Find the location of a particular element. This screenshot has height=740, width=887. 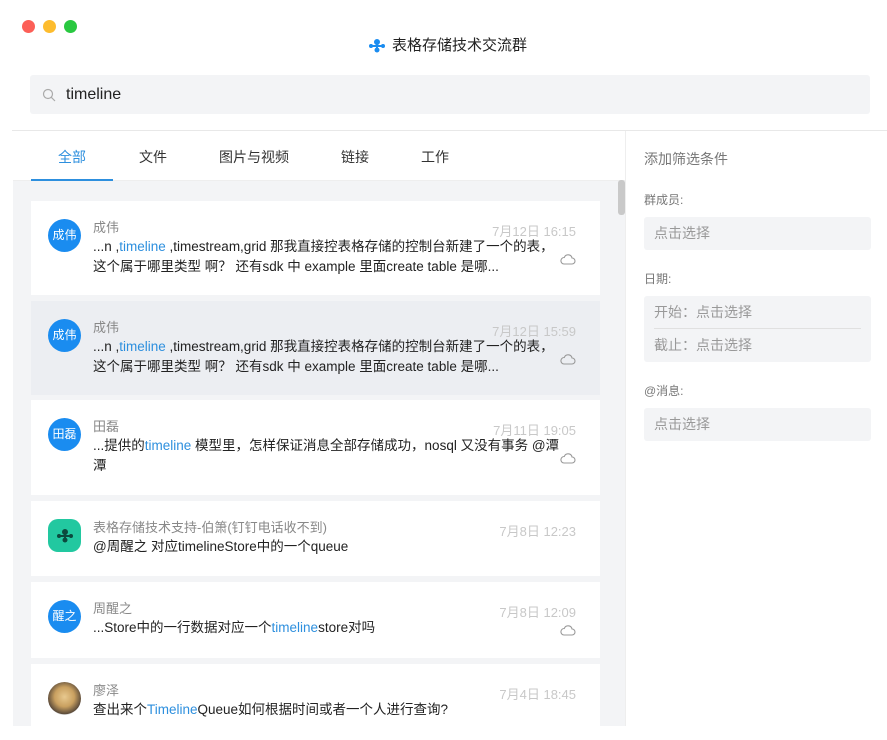

avatar: 田磊 is located at coordinates (64, 434).